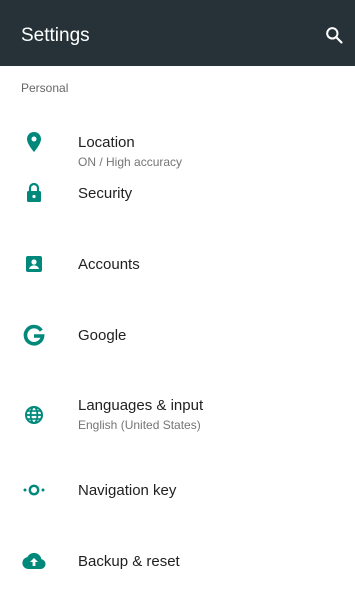 The image size is (355, 607). I want to click on settings-item-title: Languages & input, so click(141, 405).